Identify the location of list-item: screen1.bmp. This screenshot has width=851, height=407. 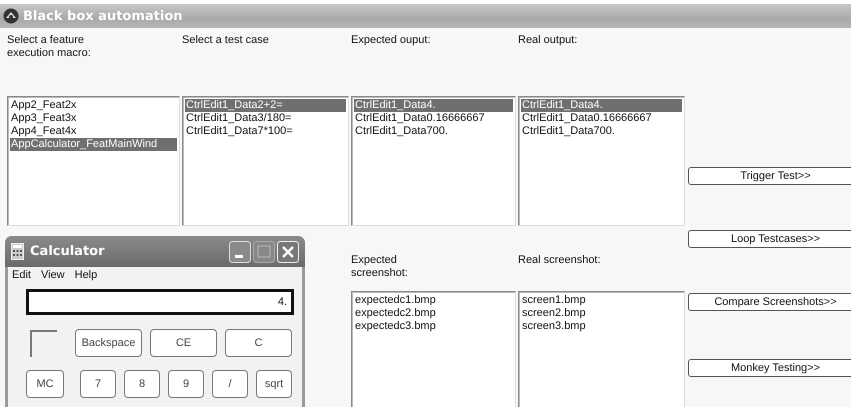
(601, 300).